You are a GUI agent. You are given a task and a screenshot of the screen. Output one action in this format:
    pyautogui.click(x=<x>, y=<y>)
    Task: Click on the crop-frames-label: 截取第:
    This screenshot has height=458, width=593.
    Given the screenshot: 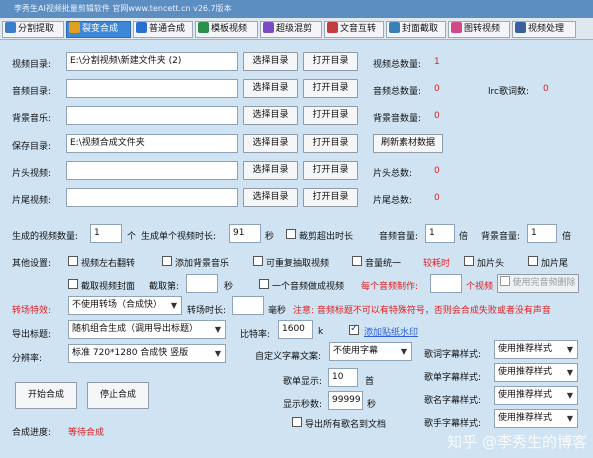 What is the action you would take?
    pyautogui.click(x=164, y=287)
    